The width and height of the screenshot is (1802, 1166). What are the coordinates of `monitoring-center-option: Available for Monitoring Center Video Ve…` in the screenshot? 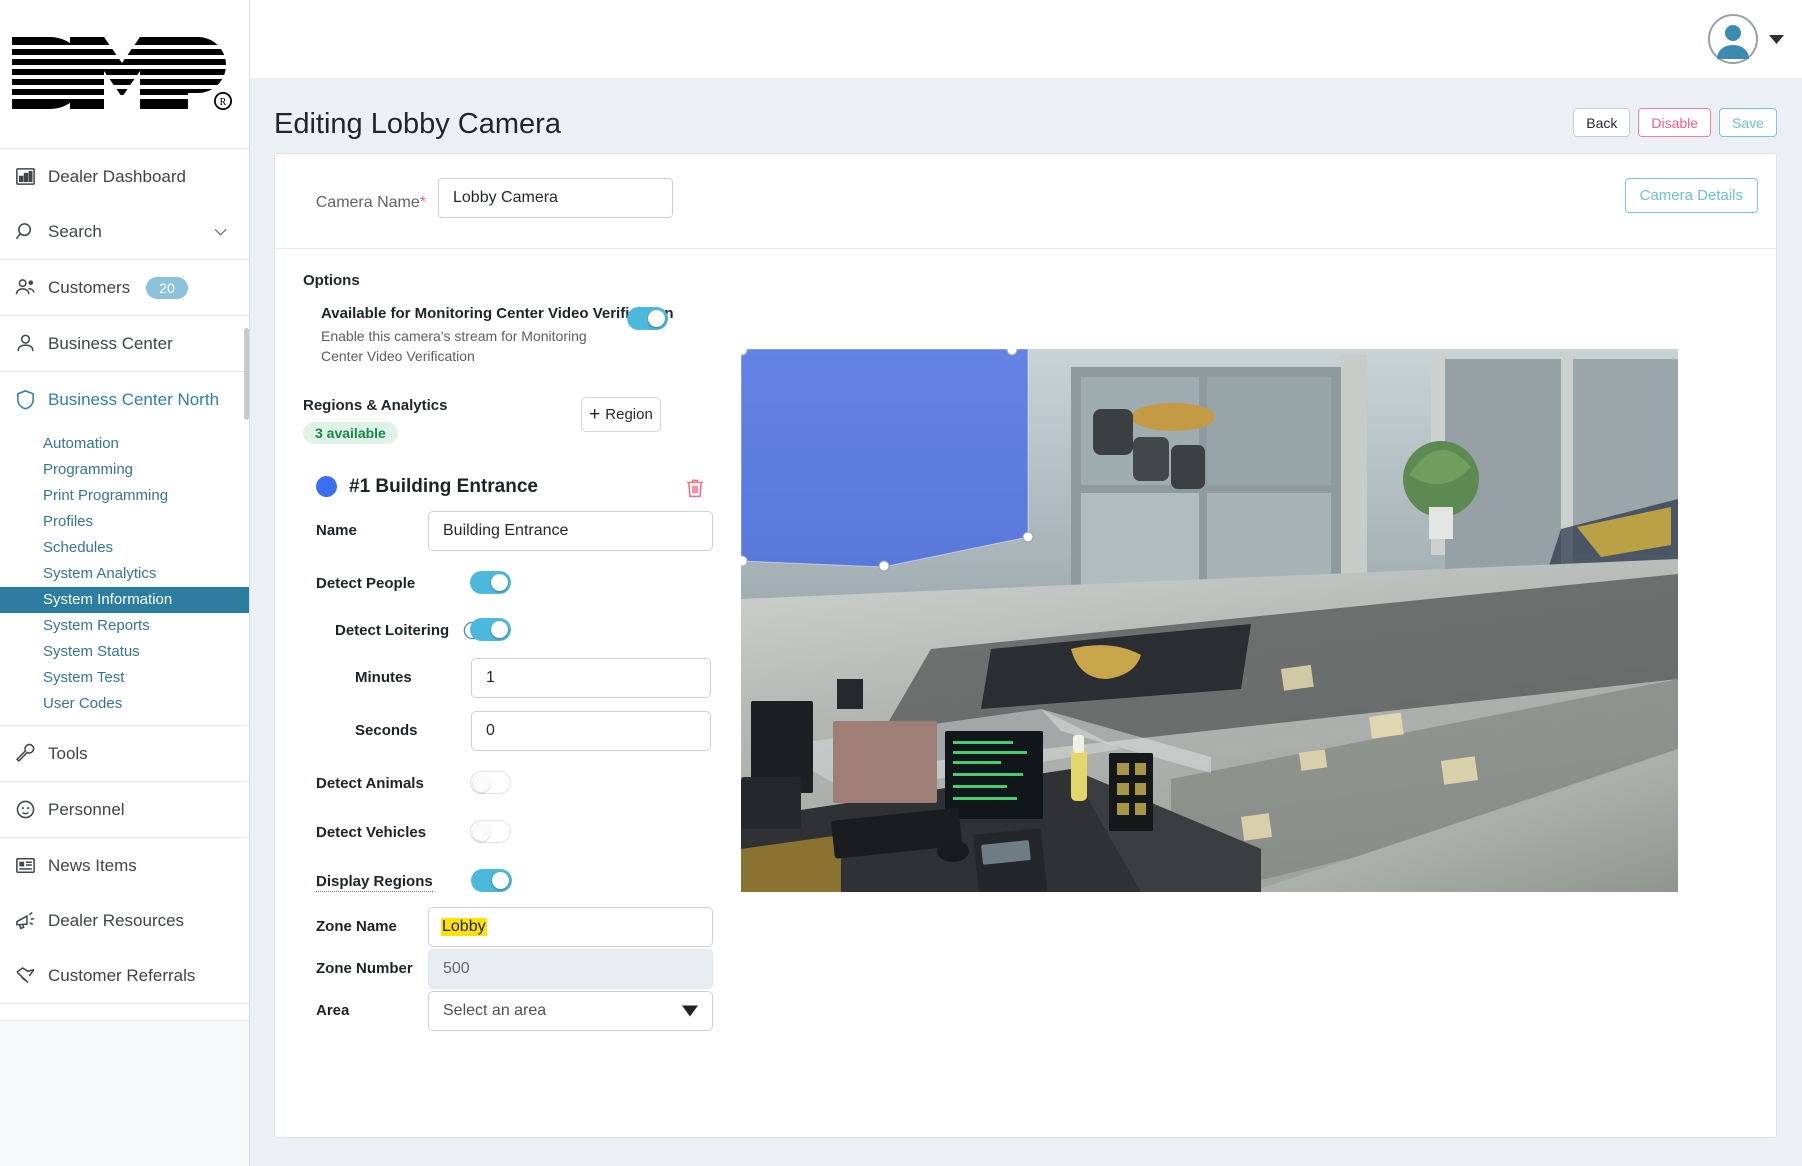 It's located at (516, 336).